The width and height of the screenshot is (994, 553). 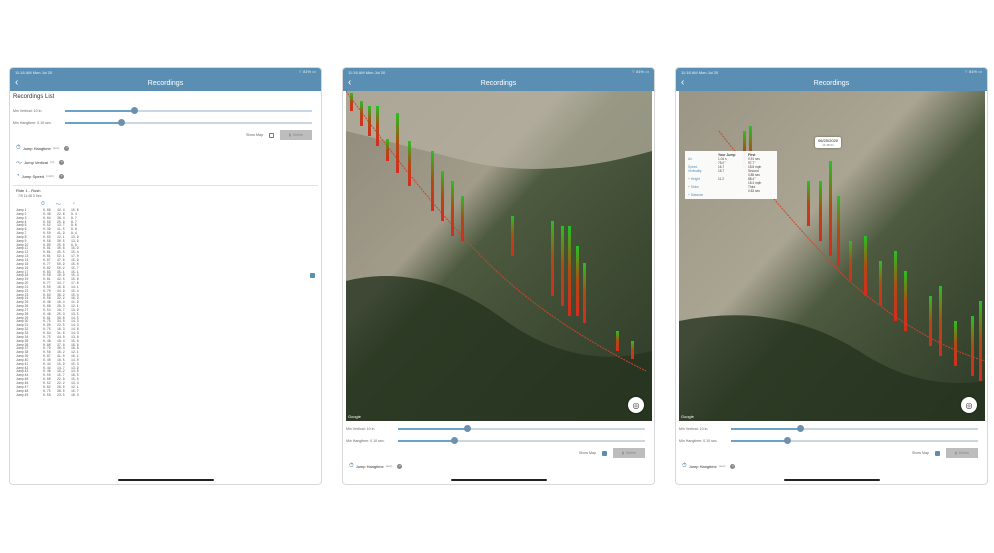 What do you see at coordinates (22, 394) in the screenshot?
I see `jump-name: Jump 49` at bounding box center [22, 394].